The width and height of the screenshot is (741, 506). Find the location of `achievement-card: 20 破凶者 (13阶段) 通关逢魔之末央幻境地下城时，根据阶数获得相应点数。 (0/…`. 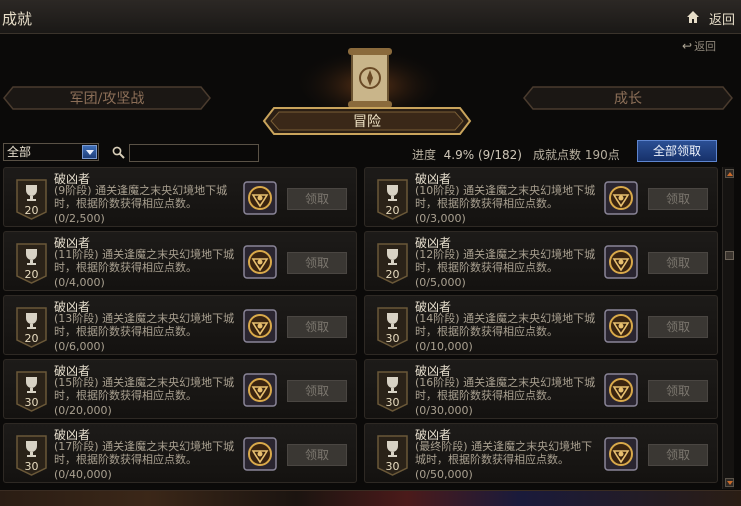

achievement-card: 20 破凶者 (13阶段) 通关逢魔之末央幻境地下城时，根据阶数获得相应点数。 (0/… is located at coordinates (180, 325).